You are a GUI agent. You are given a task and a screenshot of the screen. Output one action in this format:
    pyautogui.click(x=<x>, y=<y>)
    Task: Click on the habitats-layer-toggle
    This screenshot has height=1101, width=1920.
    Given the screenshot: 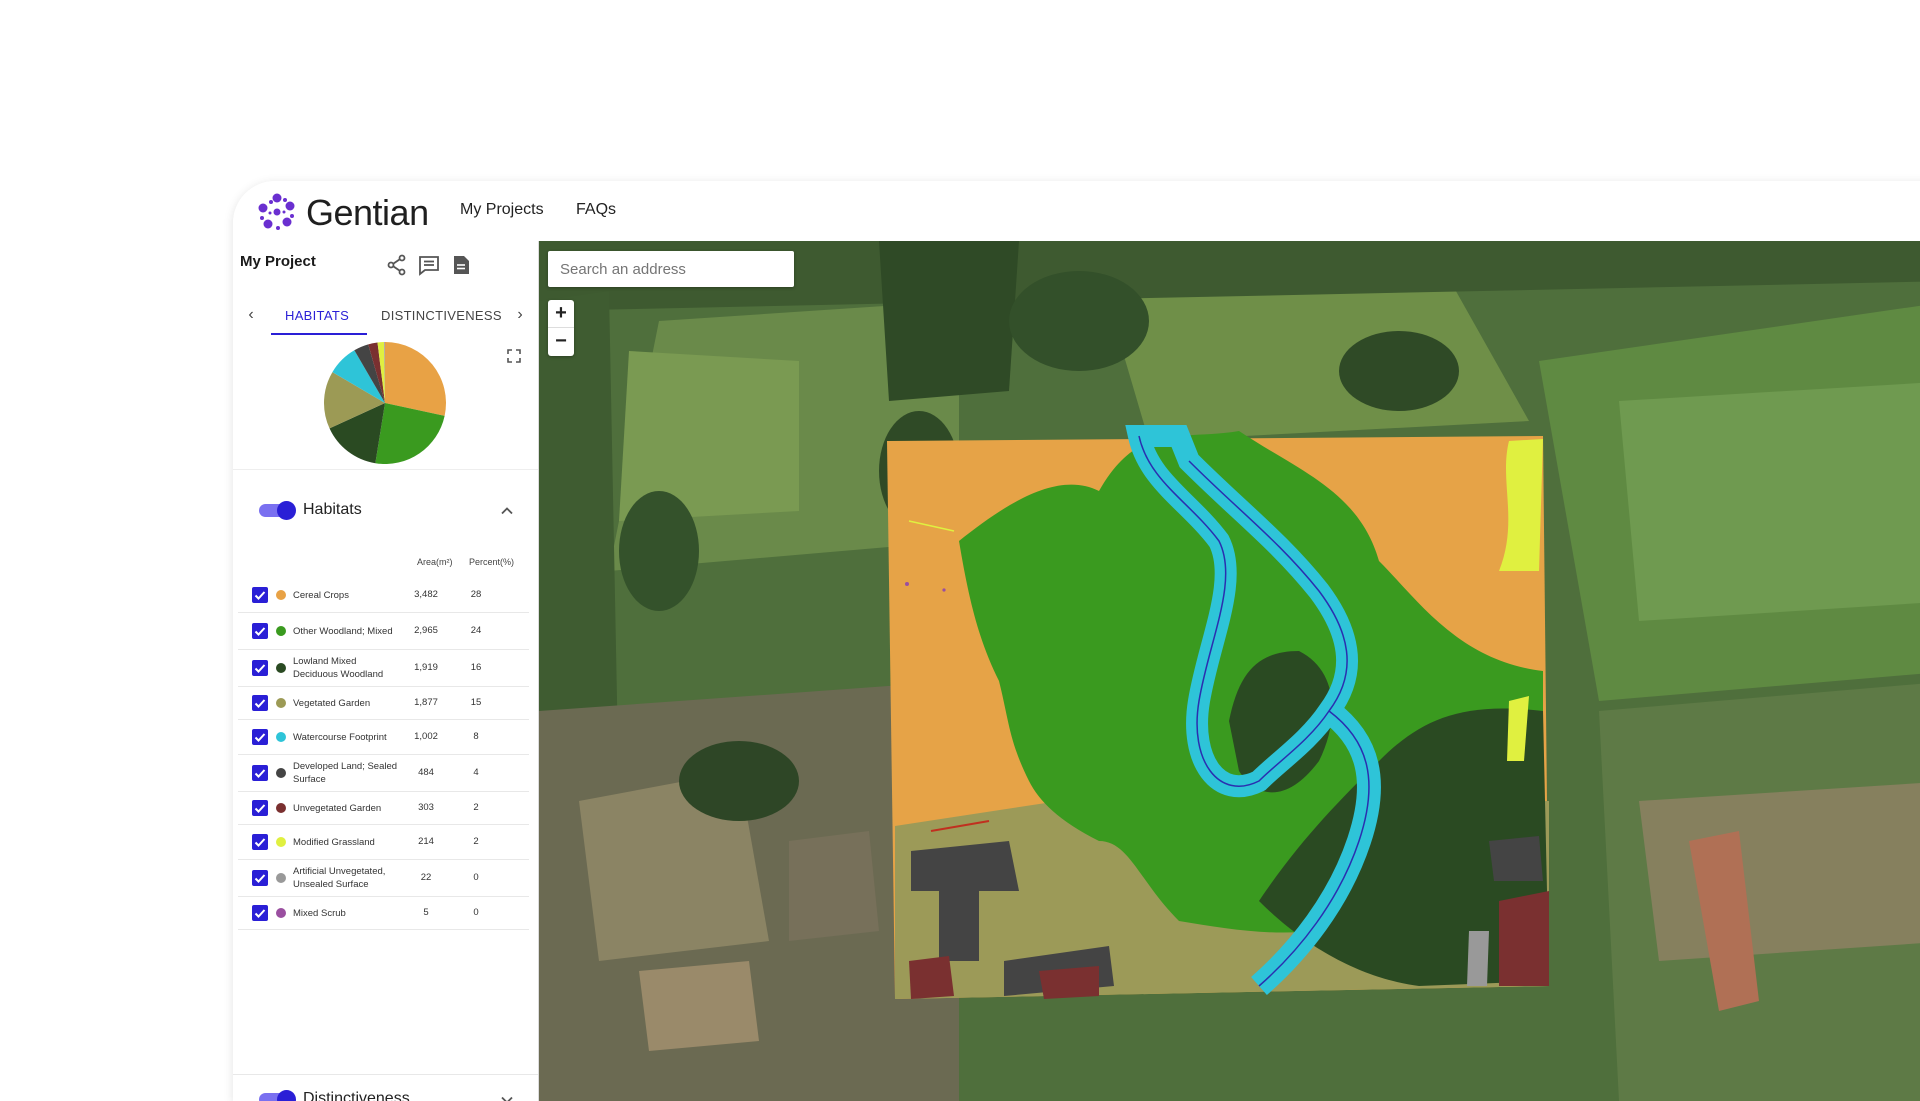 What is the action you would take?
    pyautogui.click(x=277, y=510)
    